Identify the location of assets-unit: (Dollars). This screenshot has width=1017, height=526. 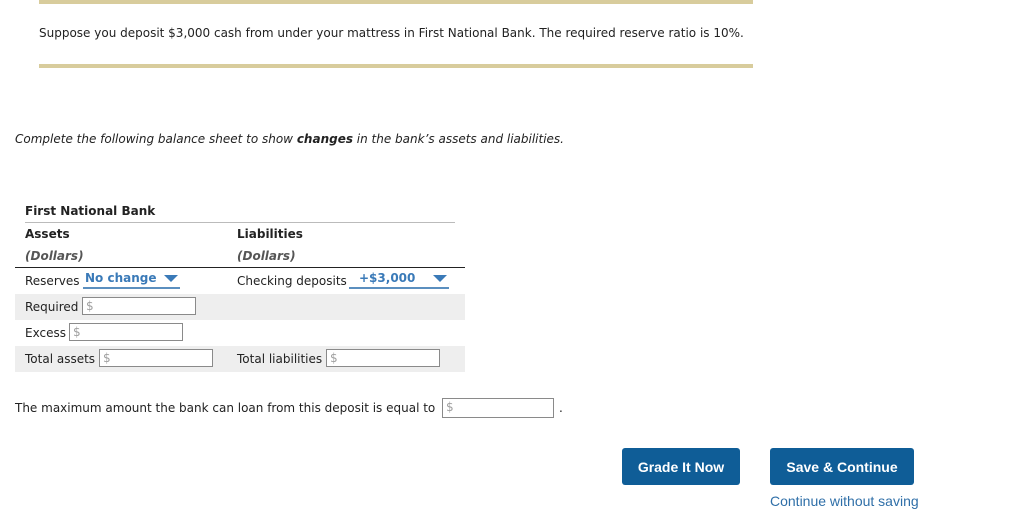
(54, 256).